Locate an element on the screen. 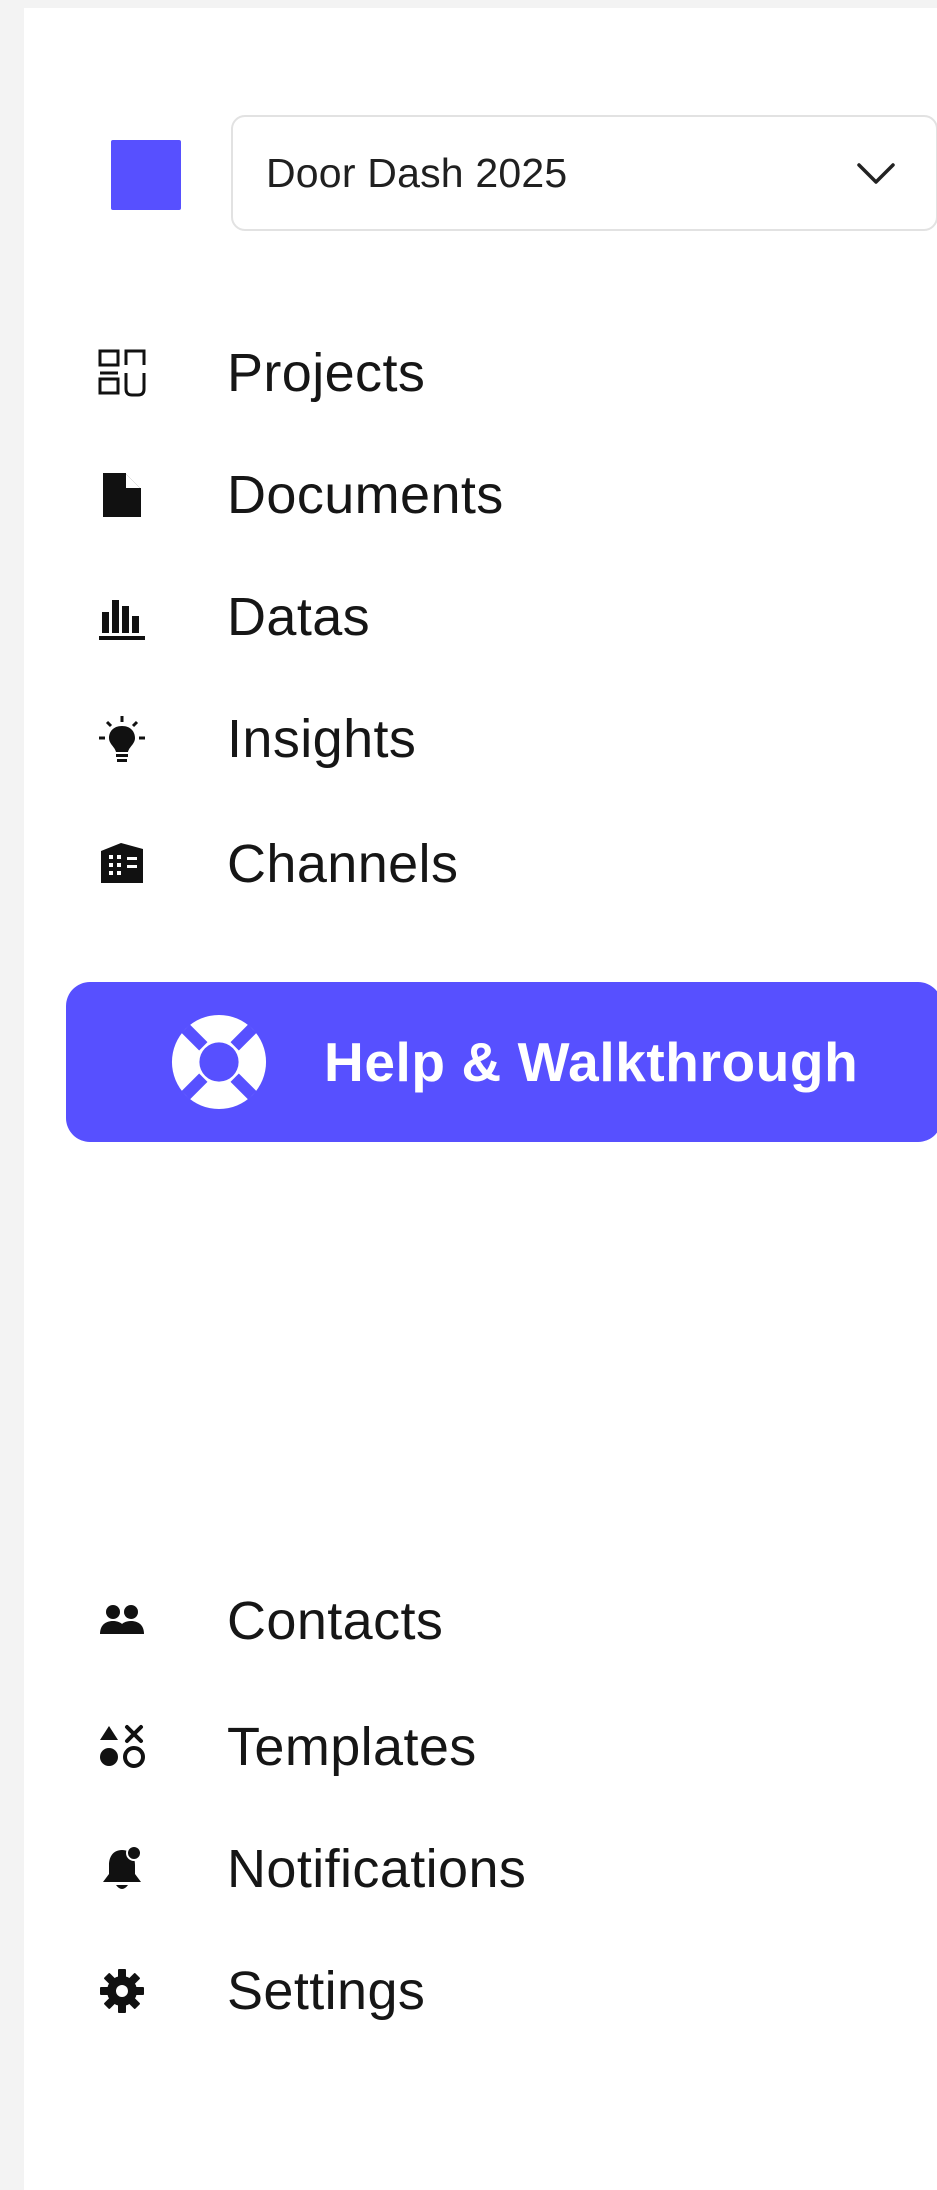 The image size is (937, 2190). nav-item-notifications: Notifications is located at coordinates (480, 1869).